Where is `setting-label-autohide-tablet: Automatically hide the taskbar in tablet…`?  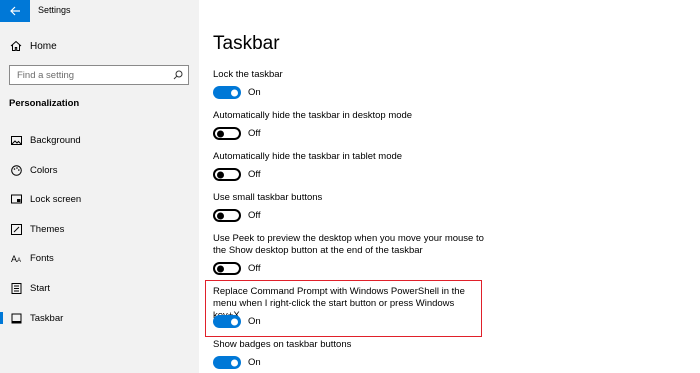 setting-label-autohide-tablet: Automatically hide the taskbar in tablet… is located at coordinates (308, 156).